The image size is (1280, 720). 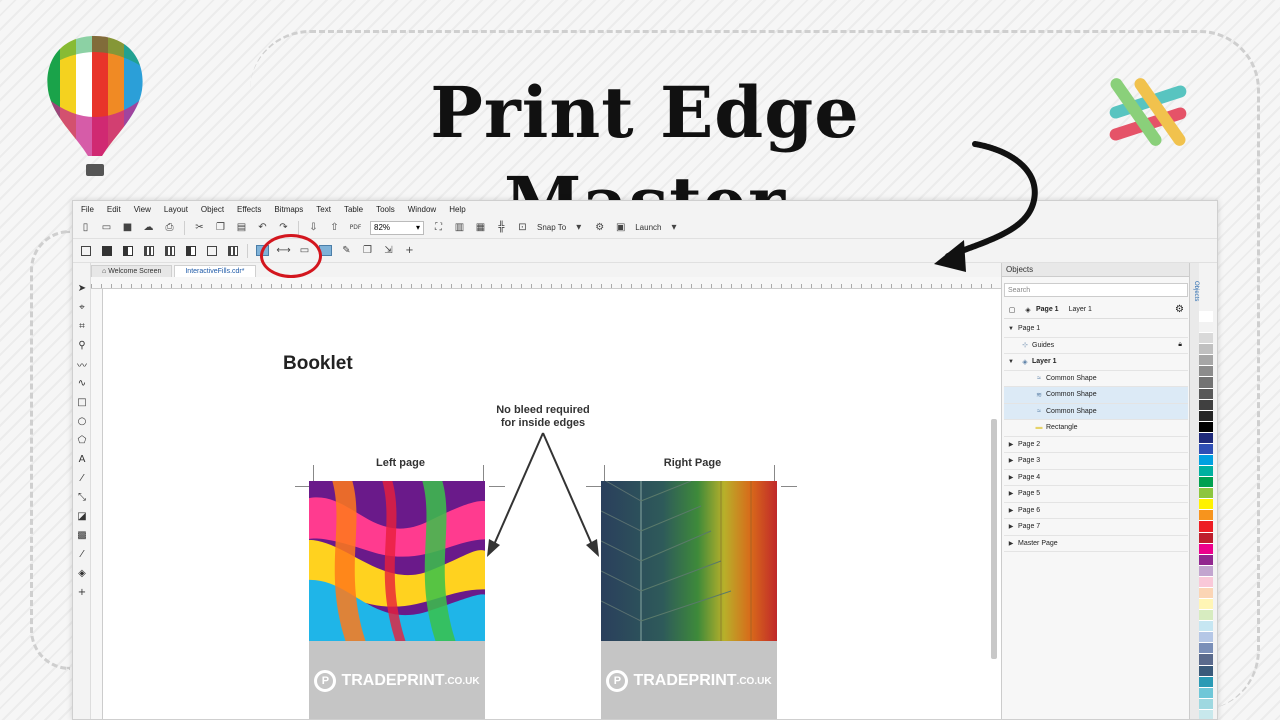 I want to click on artistic-media-icon: ∿, so click(x=82, y=383).